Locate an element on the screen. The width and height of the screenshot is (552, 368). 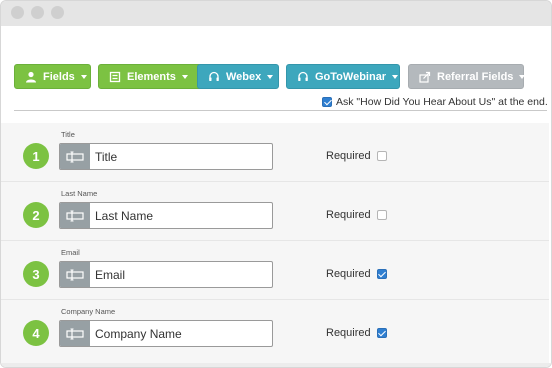
field-number-badge: 2 is located at coordinates (36, 215).